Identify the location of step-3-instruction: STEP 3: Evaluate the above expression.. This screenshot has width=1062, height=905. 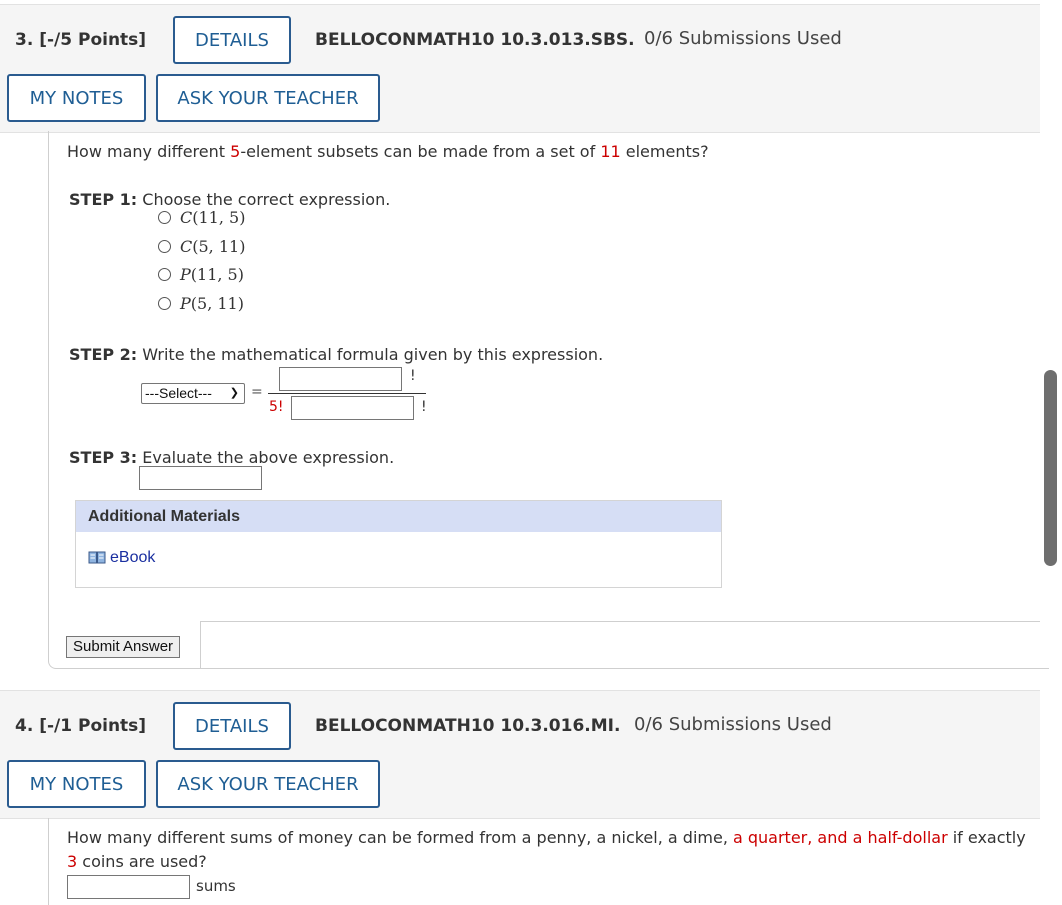
(232, 457).